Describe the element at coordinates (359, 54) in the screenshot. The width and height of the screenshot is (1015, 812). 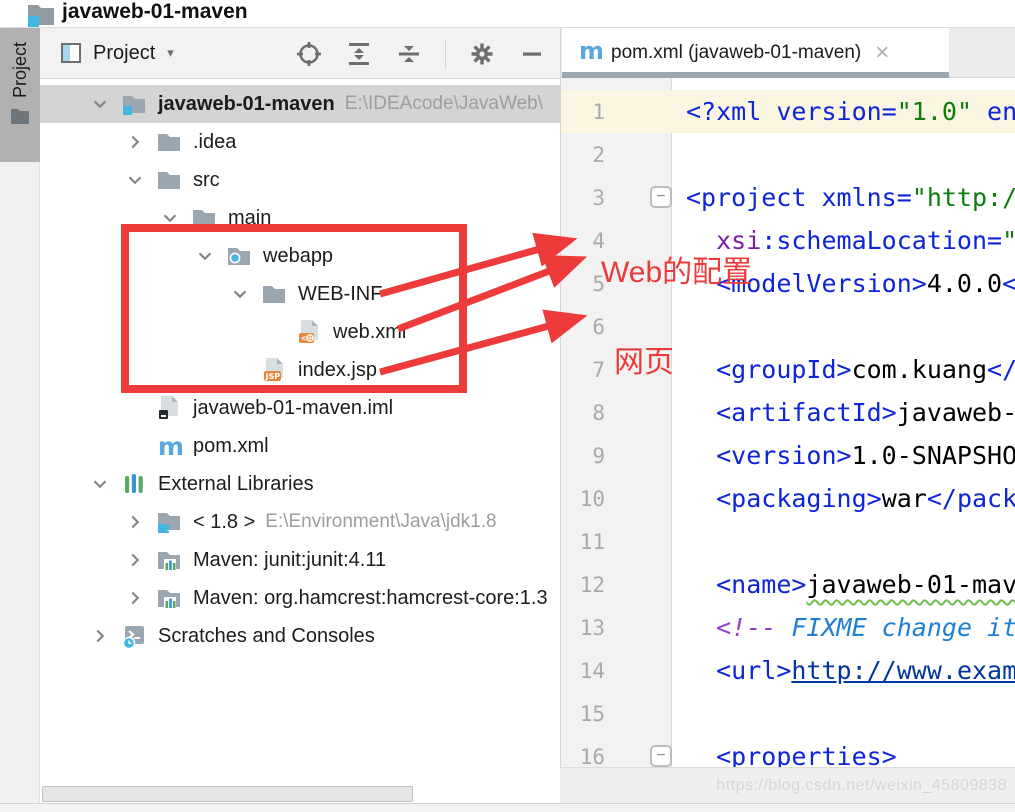
I see `expand-all-icon` at that location.